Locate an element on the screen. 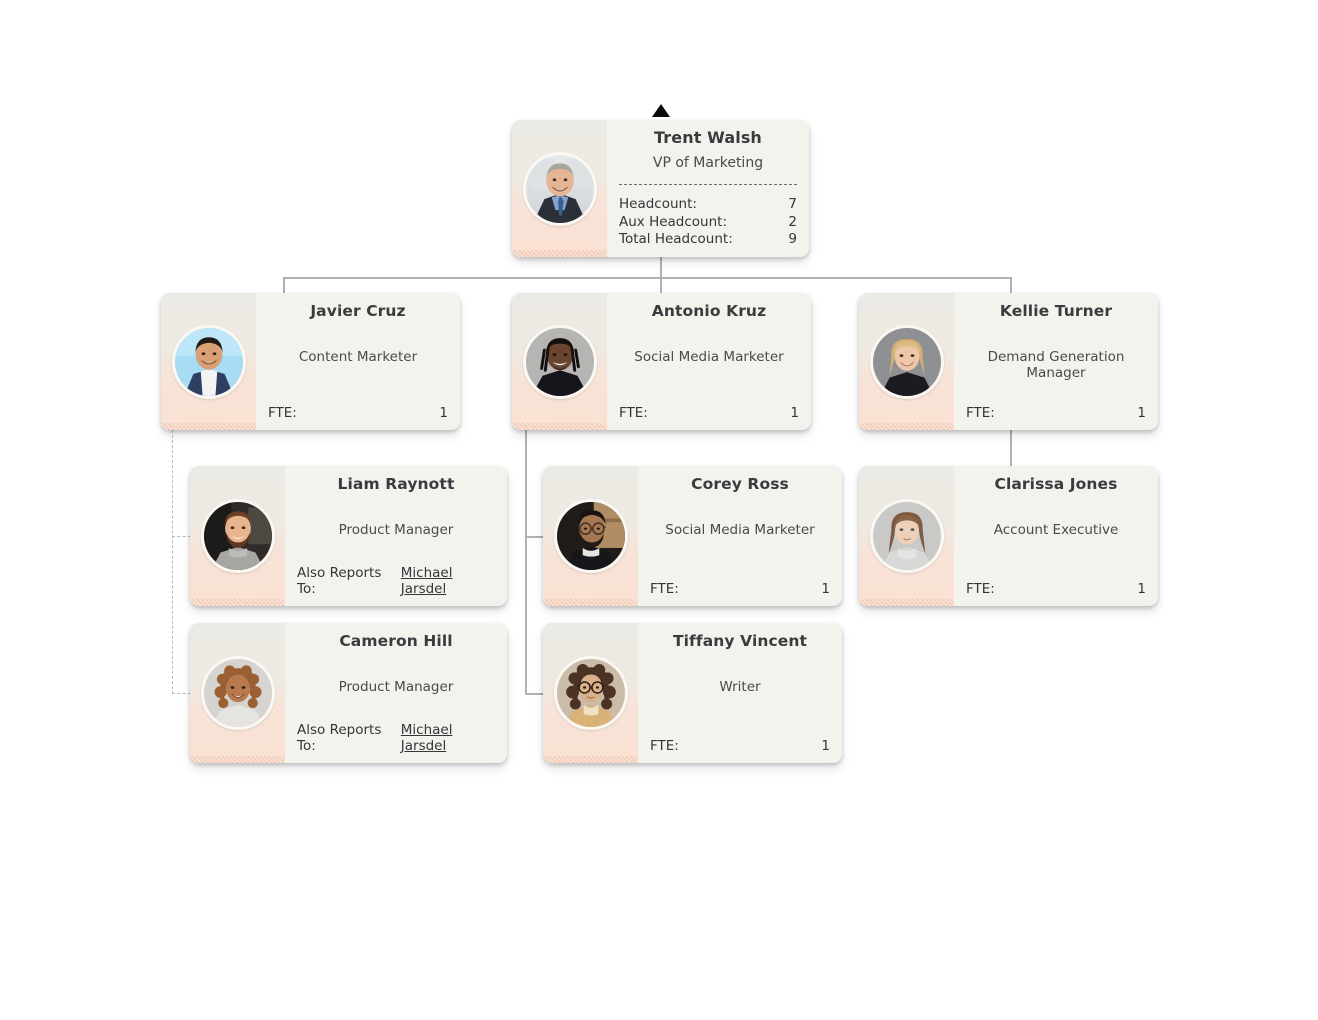 This screenshot has height=1020, width=1318. node-name: Trent Walsh is located at coordinates (708, 137).